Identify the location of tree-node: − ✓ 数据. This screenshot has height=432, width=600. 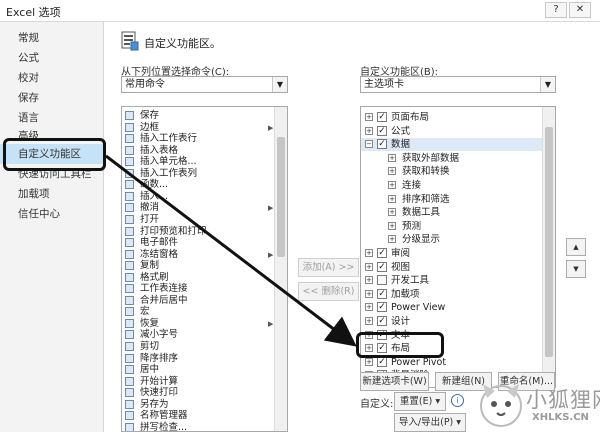
(452, 145).